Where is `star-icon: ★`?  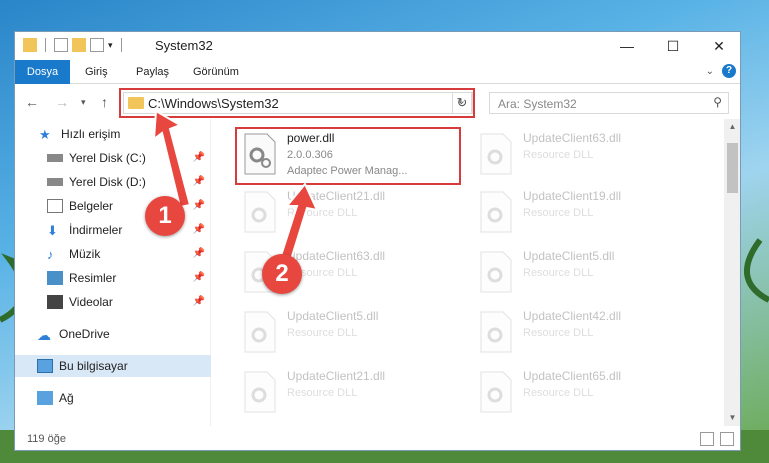
star-icon: ★ is located at coordinates (45, 134).